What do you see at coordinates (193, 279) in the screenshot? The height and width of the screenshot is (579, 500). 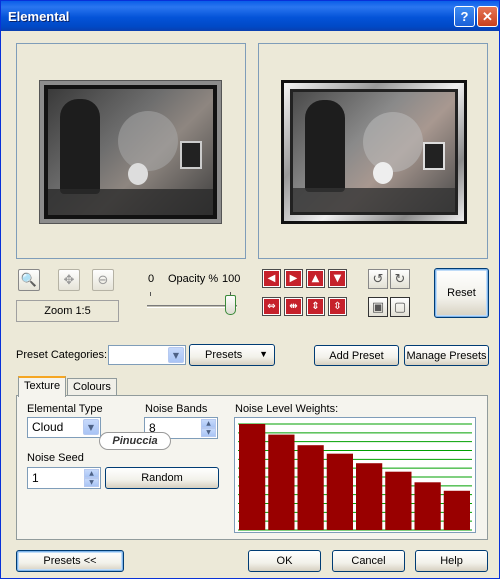 I see `opacity-label: Opacity %` at bounding box center [193, 279].